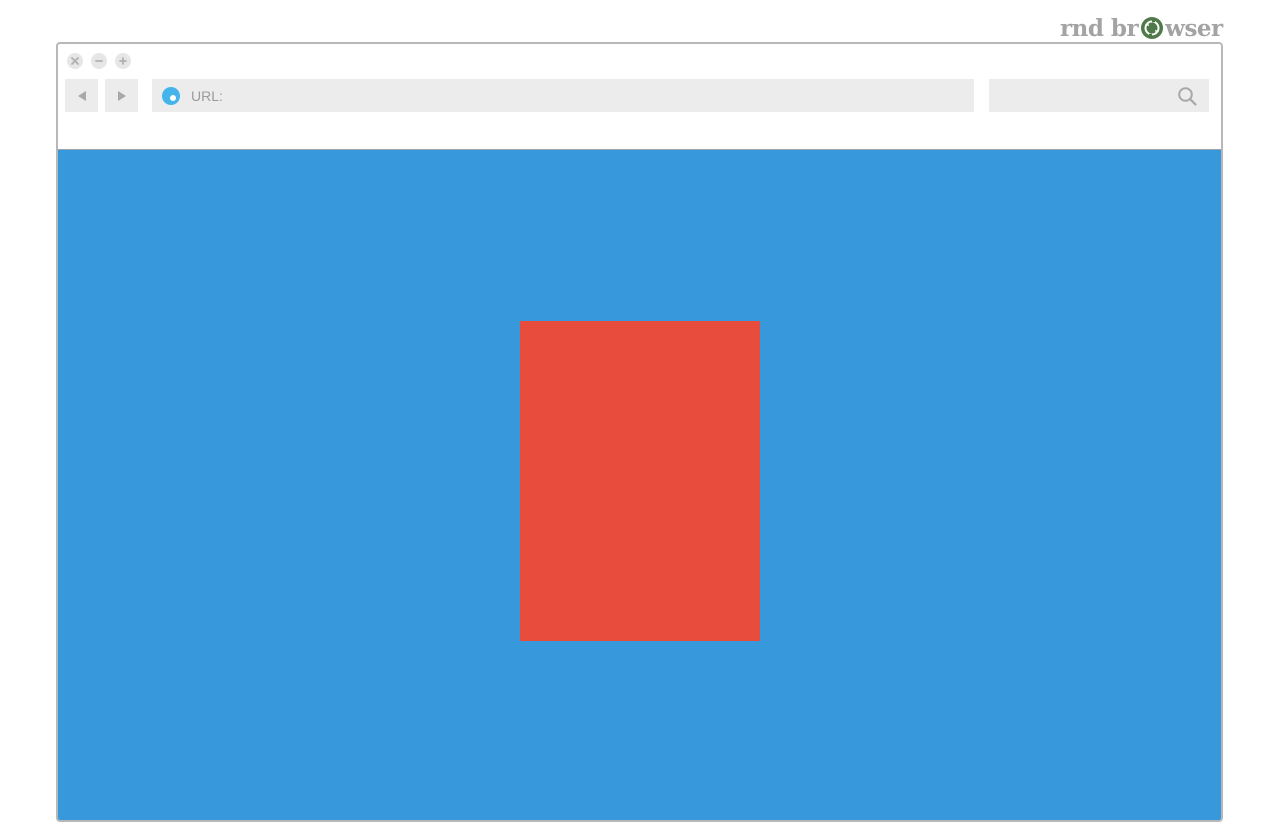 This screenshot has width=1280, height=822. What do you see at coordinates (1099, 95) in the screenshot?
I see `search-input` at bounding box center [1099, 95].